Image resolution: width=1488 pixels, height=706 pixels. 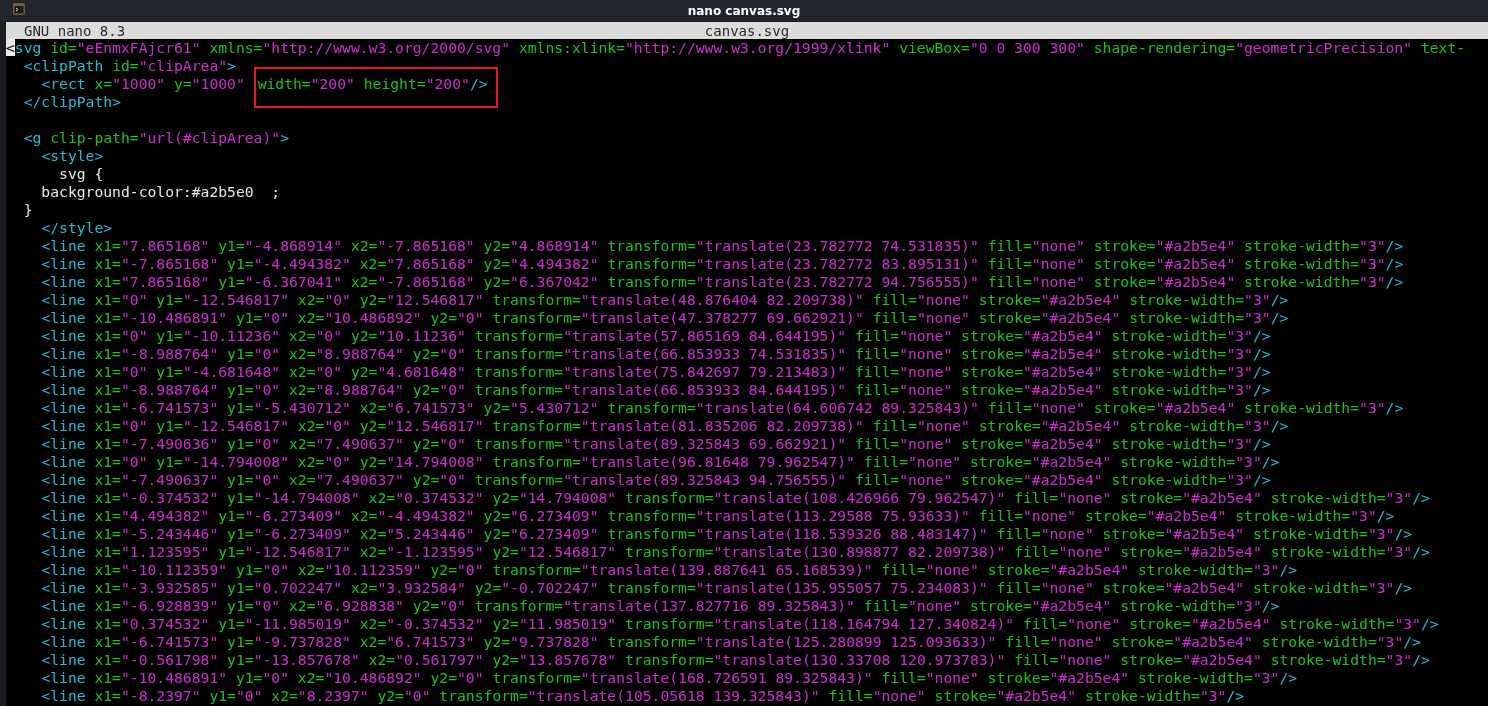 I want to click on code-line: <line x1="-8.988764" y1="0" x2="8.988764" y2="0" transform="translate(66.853933 74.531835)" fill="none" stroke="#a2b5e4" stroke-width="3"/>, so click(x=655, y=353).